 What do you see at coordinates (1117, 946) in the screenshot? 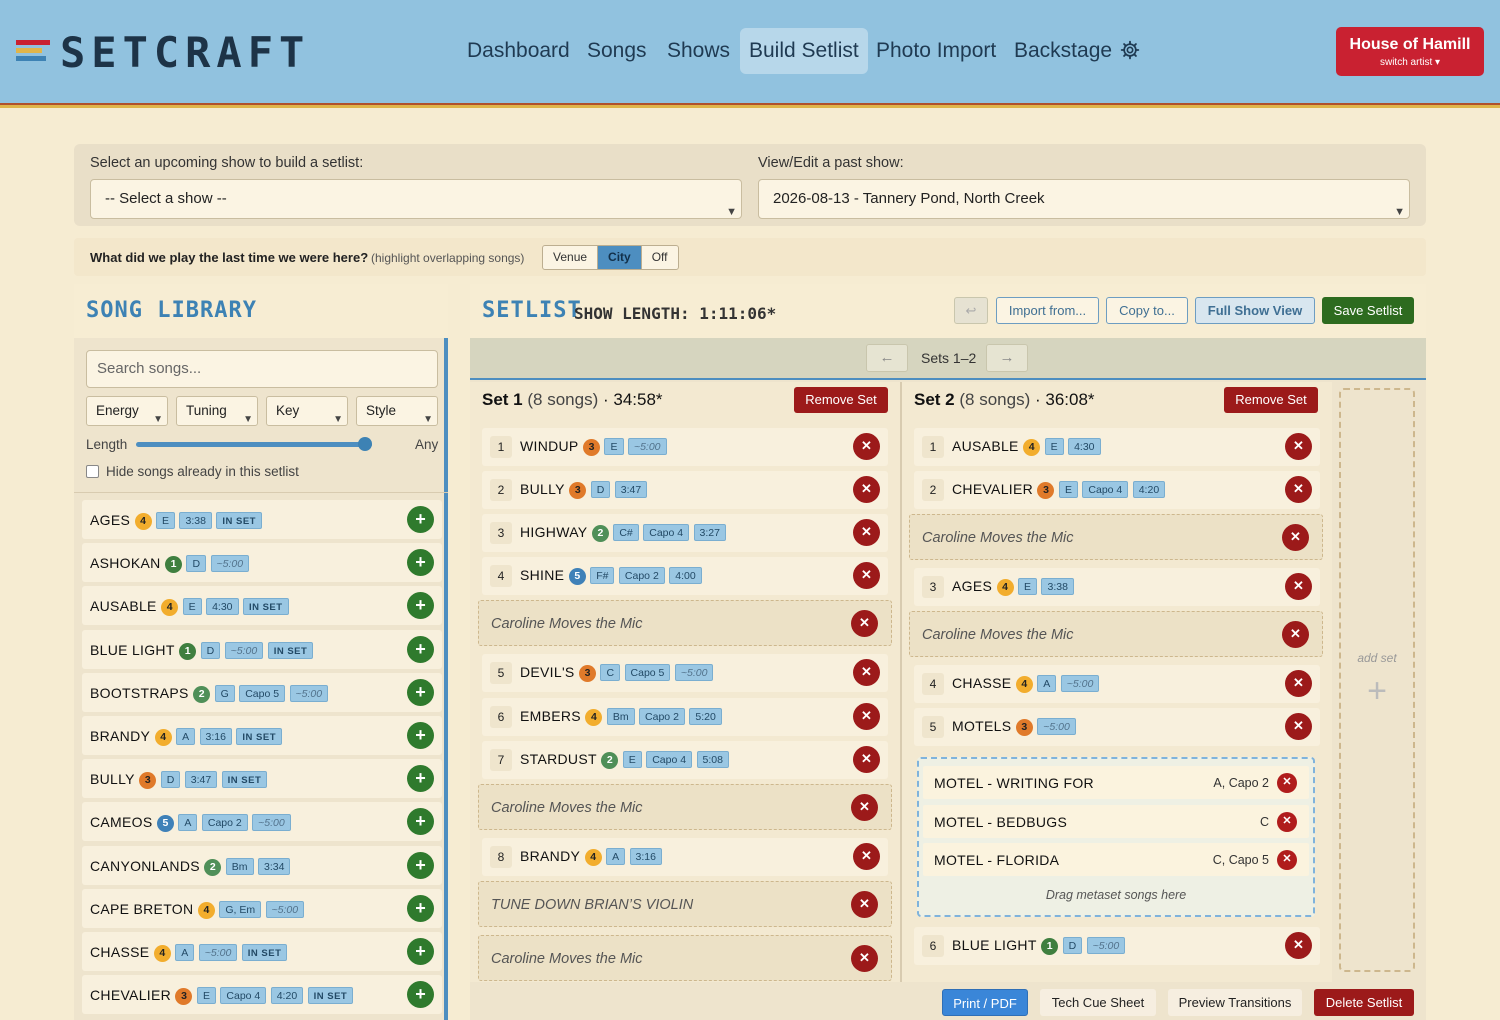
I see `setlist-song-row: 6 BLUE LIGHT 1 D ~5:00 ✕` at bounding box center [1117, 946].